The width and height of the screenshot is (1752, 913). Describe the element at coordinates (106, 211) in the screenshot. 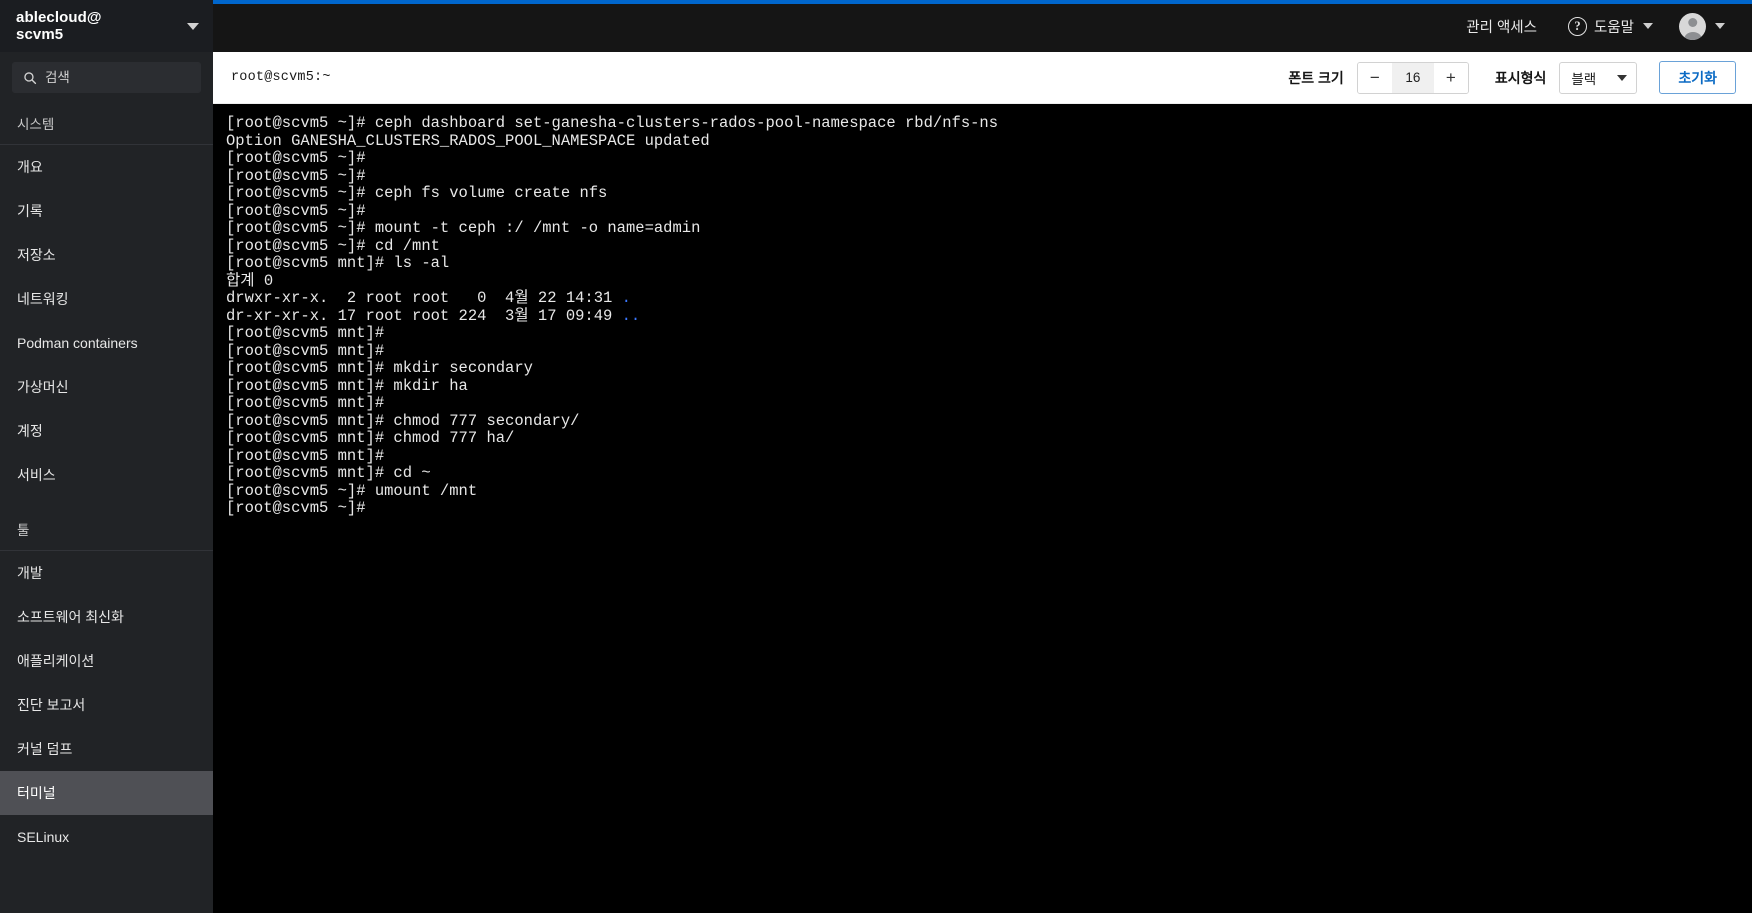

I see `sidebar-item-logs: 기록` at that location.